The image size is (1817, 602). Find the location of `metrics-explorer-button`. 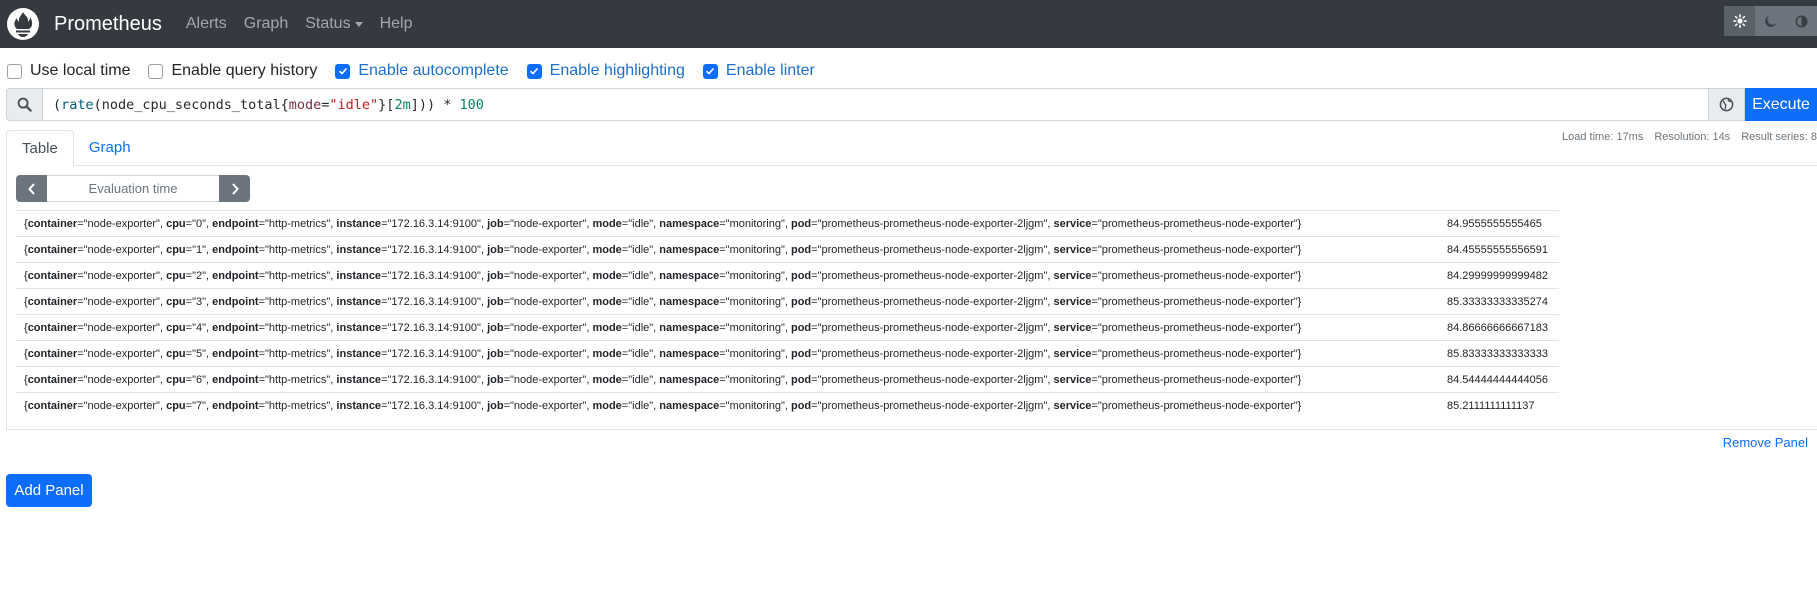

metrics-explorer-button is located at coordinates (1727, 104).